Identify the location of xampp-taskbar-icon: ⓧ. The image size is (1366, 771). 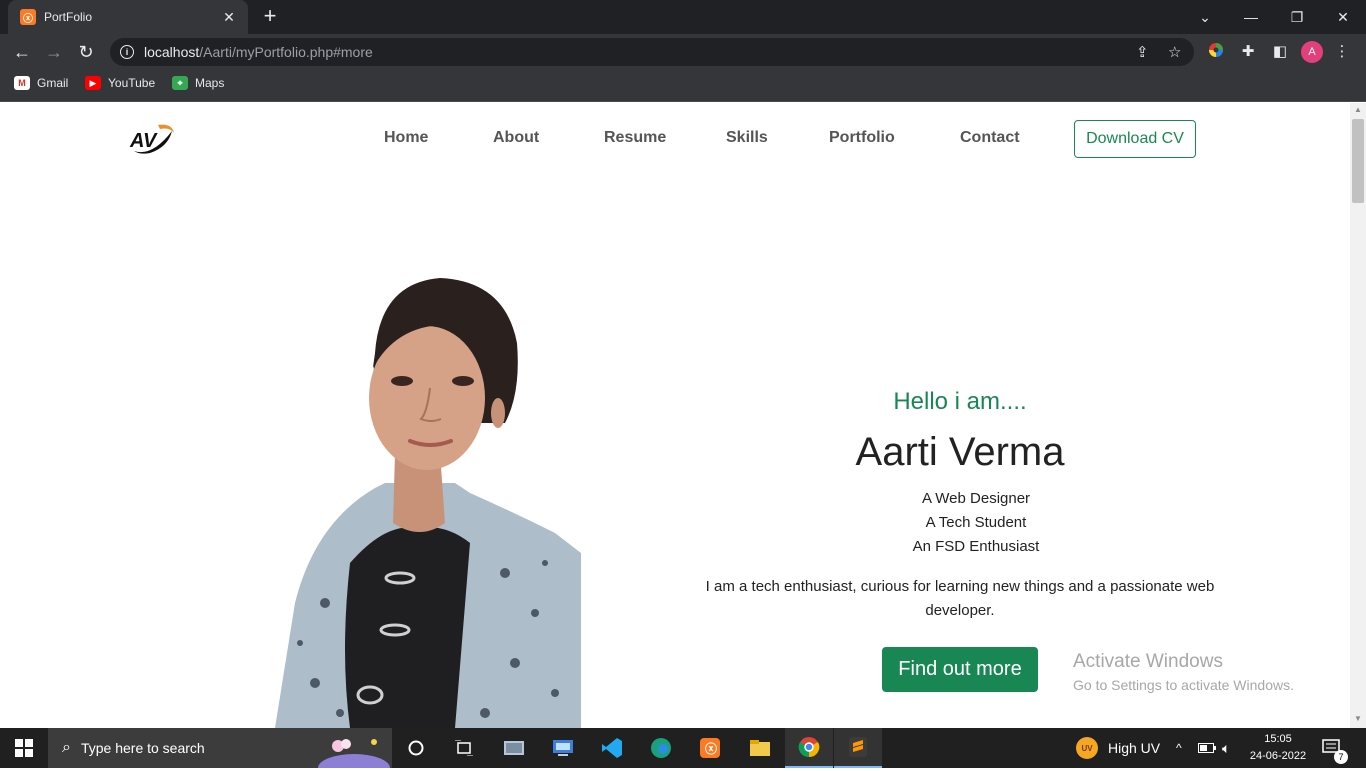
(710, 748).